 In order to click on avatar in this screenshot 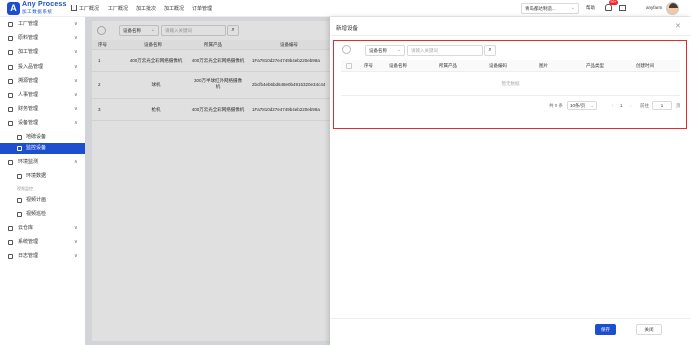, I will do `click(672, 8)`.